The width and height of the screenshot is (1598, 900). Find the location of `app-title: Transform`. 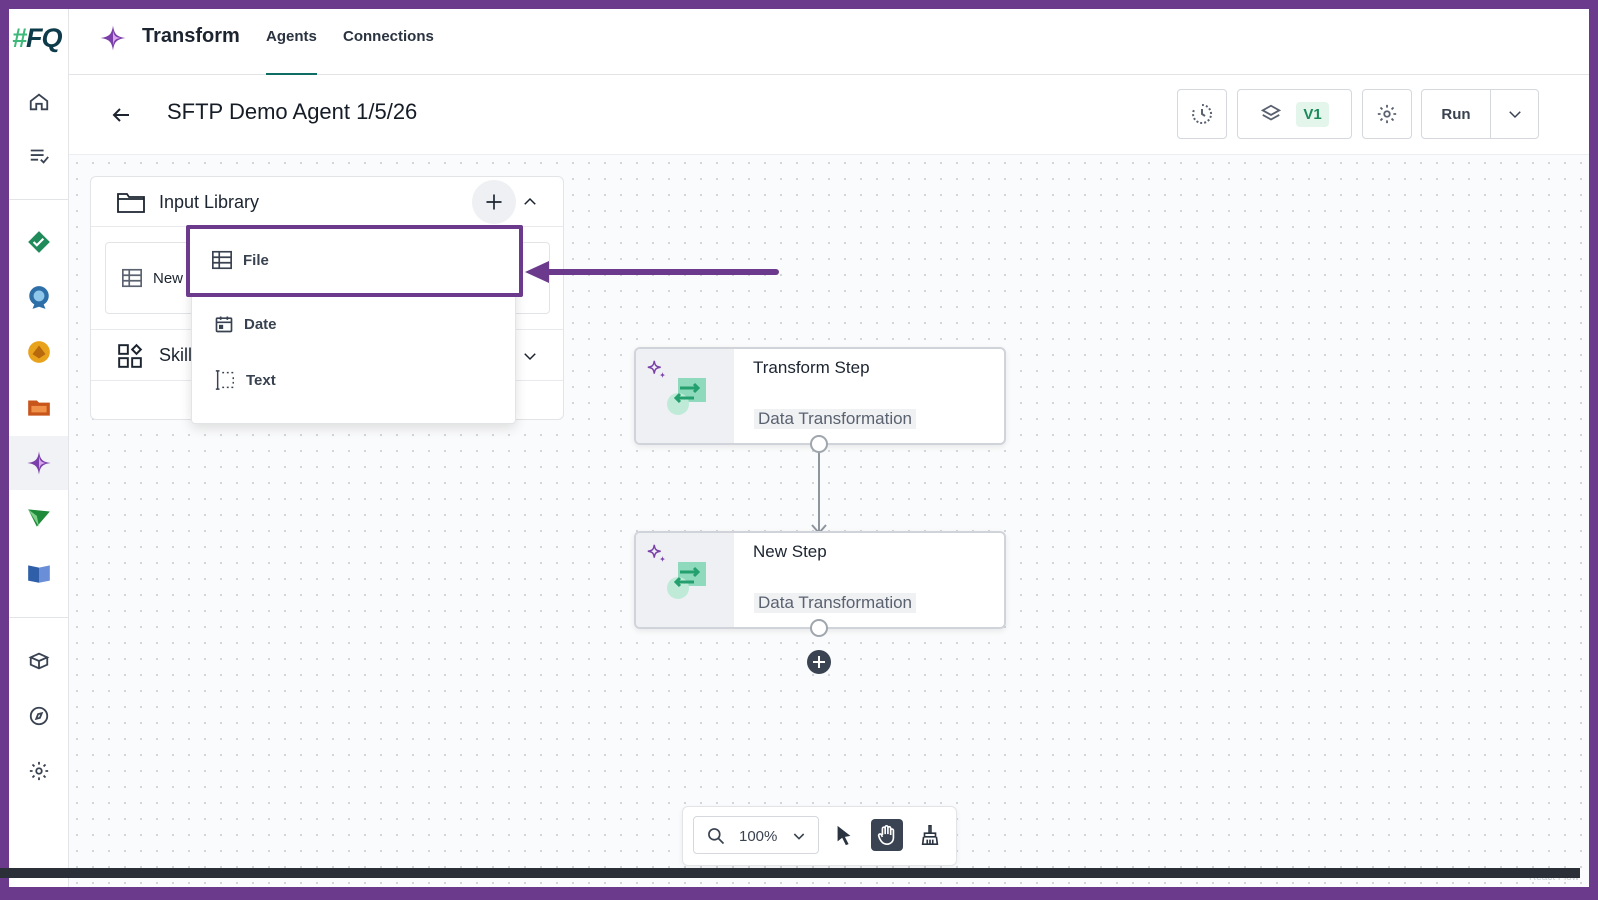

app-title: Transform is located at coordinates (191, 36).